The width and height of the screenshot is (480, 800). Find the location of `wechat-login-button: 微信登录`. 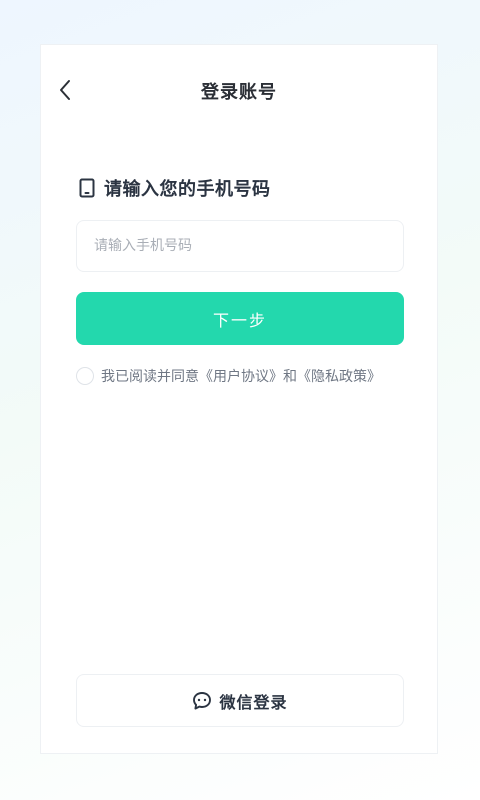

wechat-login-button: 微信登录 is located at coordinates (240, 700).